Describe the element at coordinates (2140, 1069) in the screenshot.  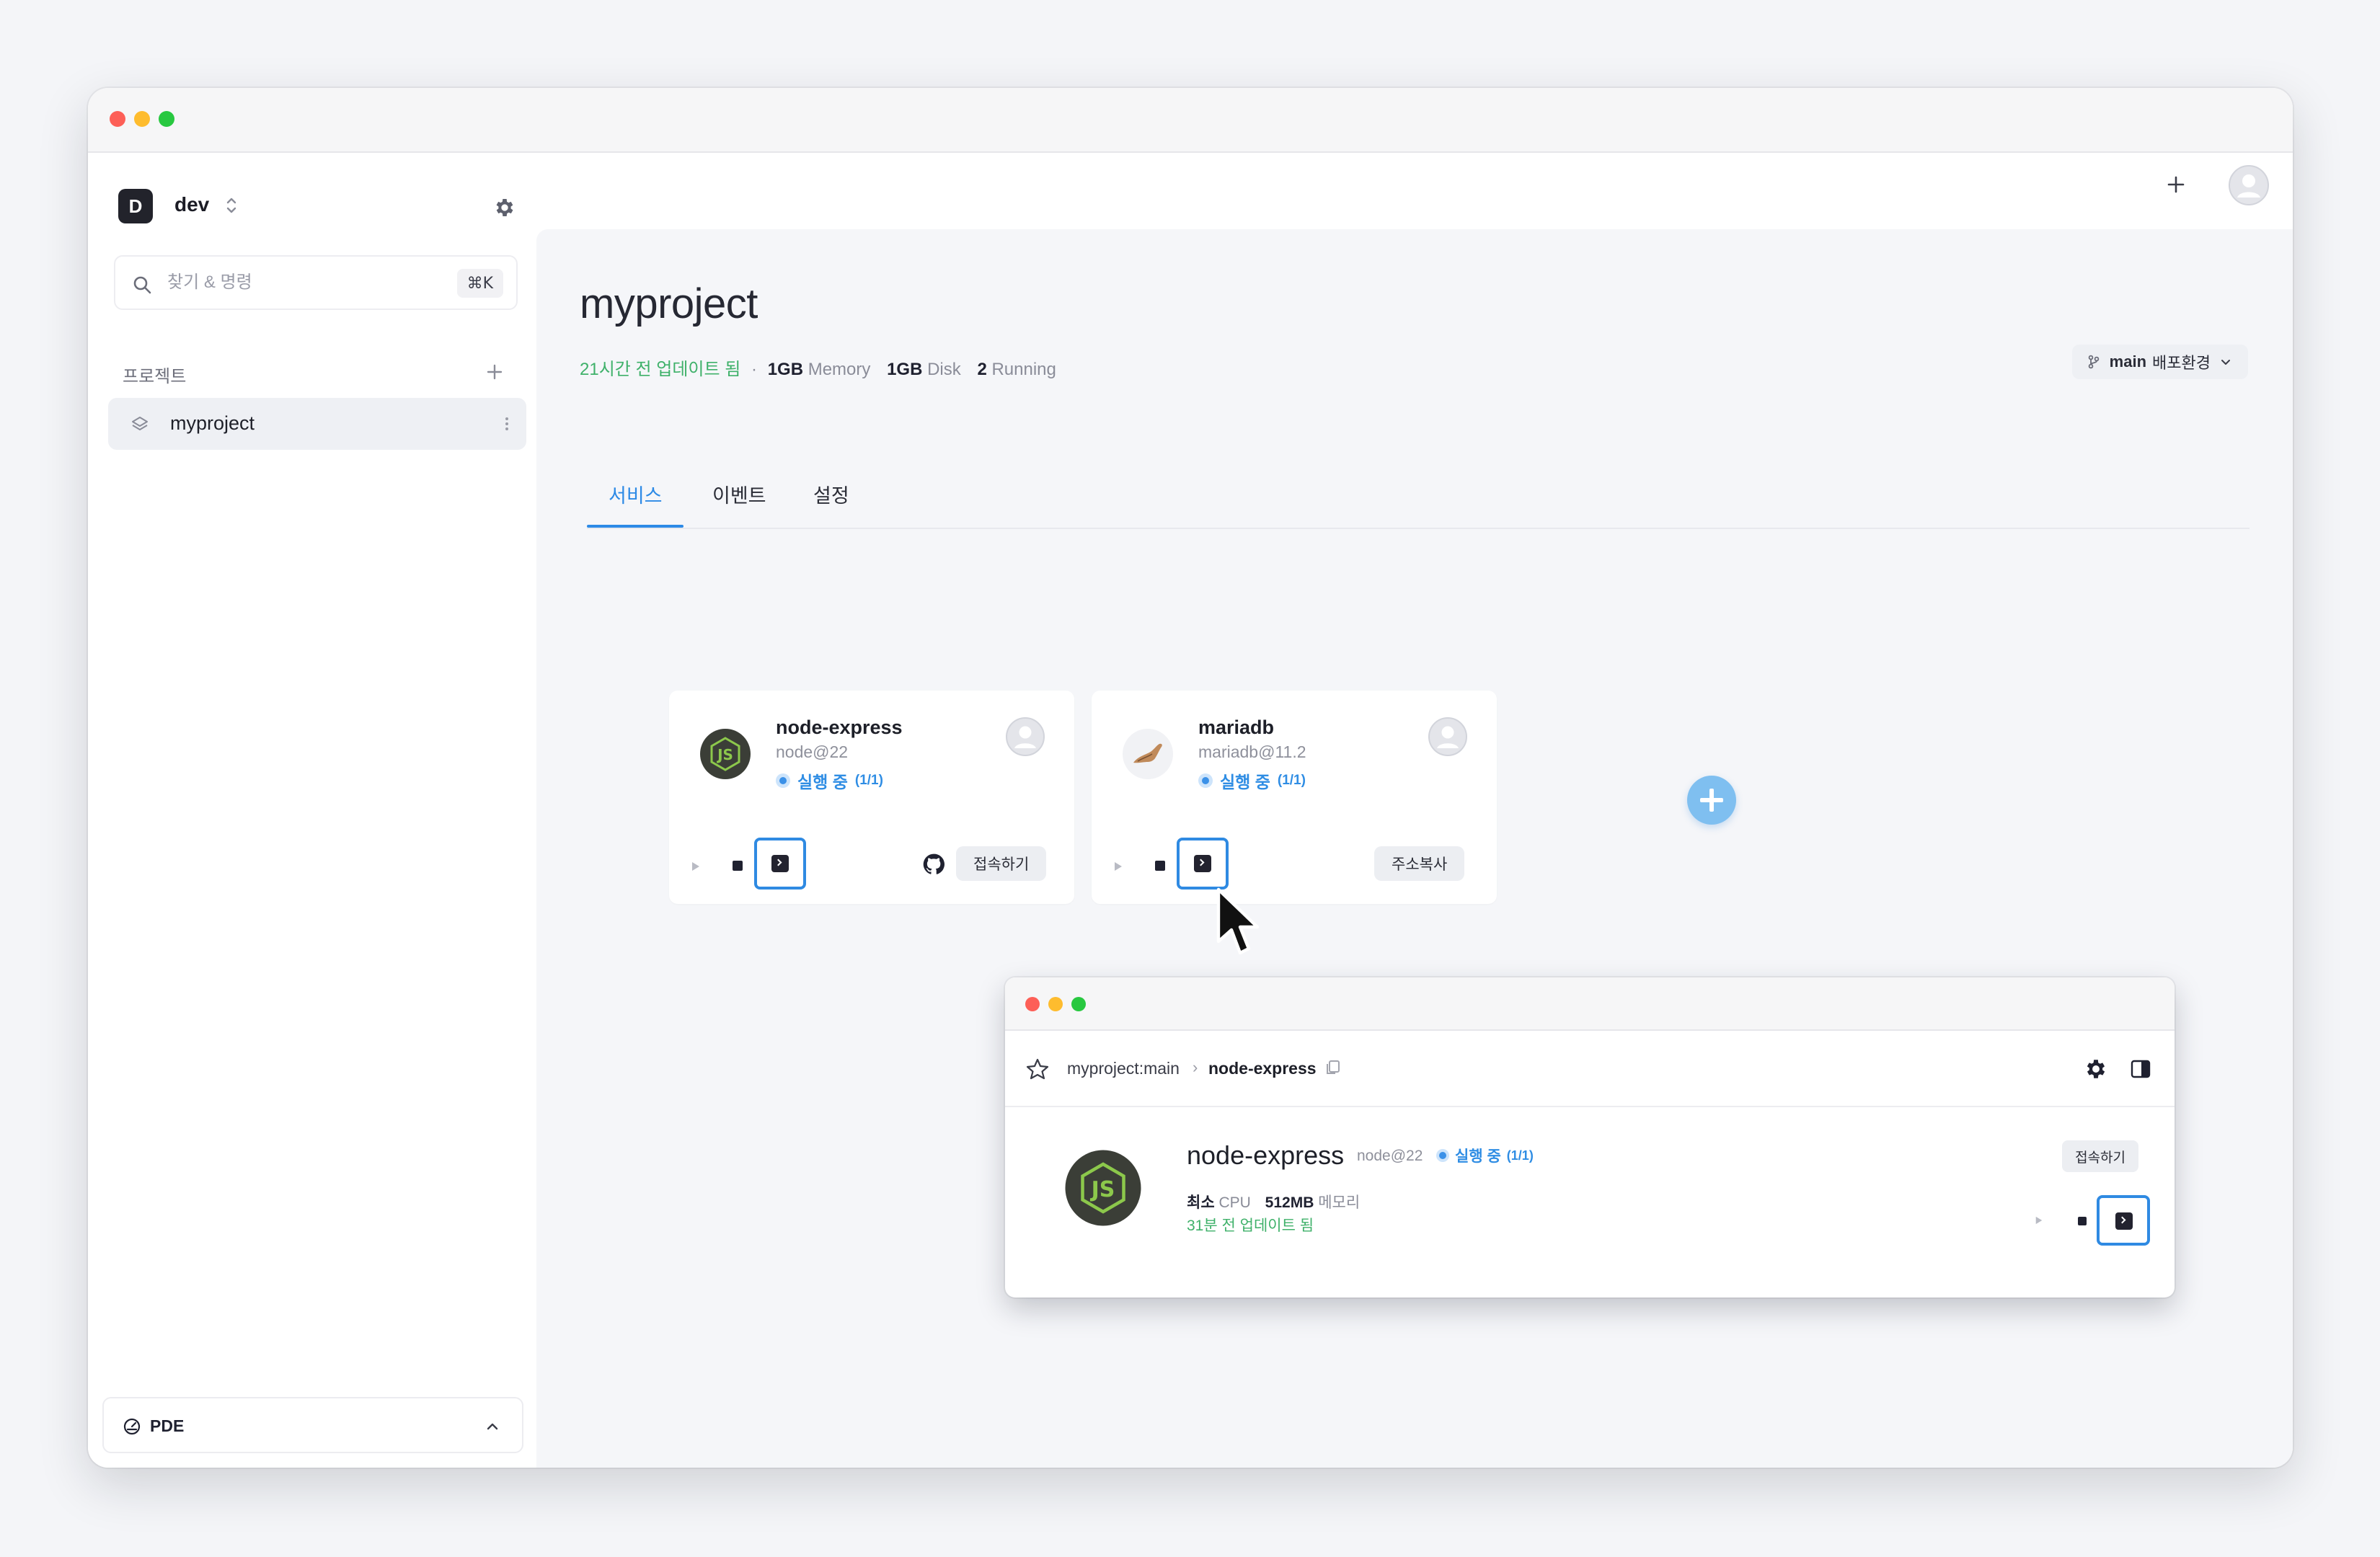
I see `sidebar-toggle-icon` at that location.